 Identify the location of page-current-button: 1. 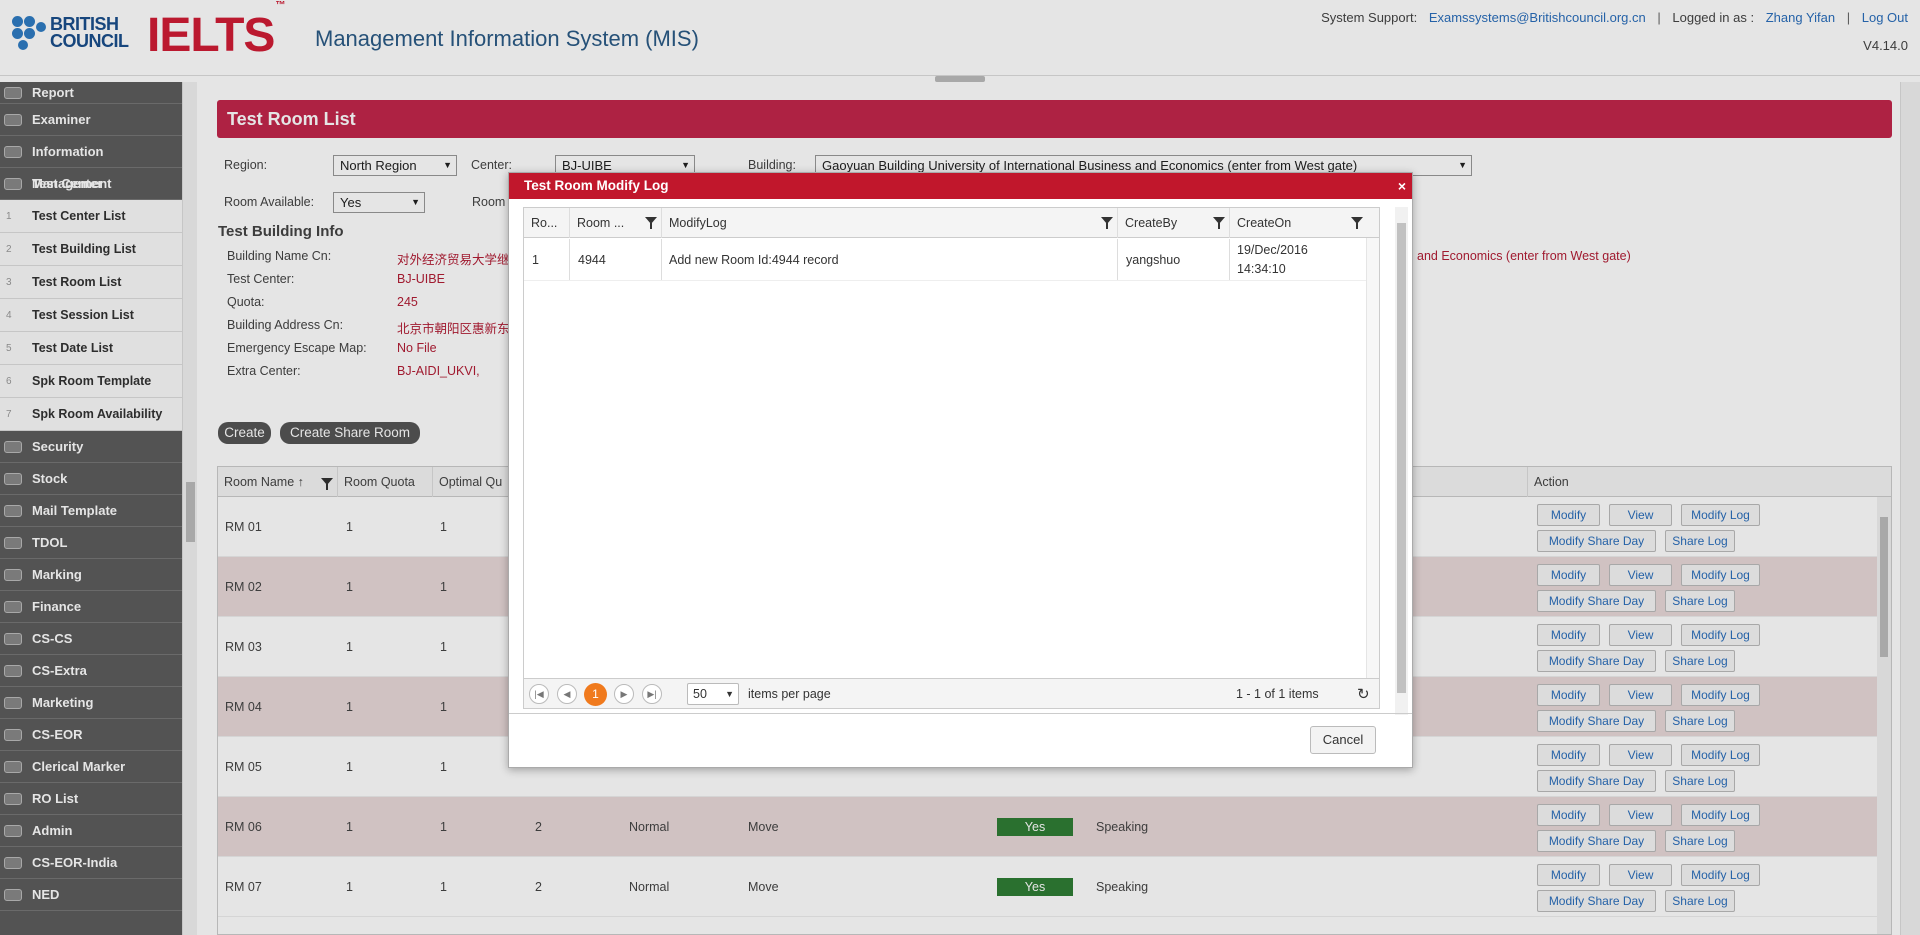
(595, 694).